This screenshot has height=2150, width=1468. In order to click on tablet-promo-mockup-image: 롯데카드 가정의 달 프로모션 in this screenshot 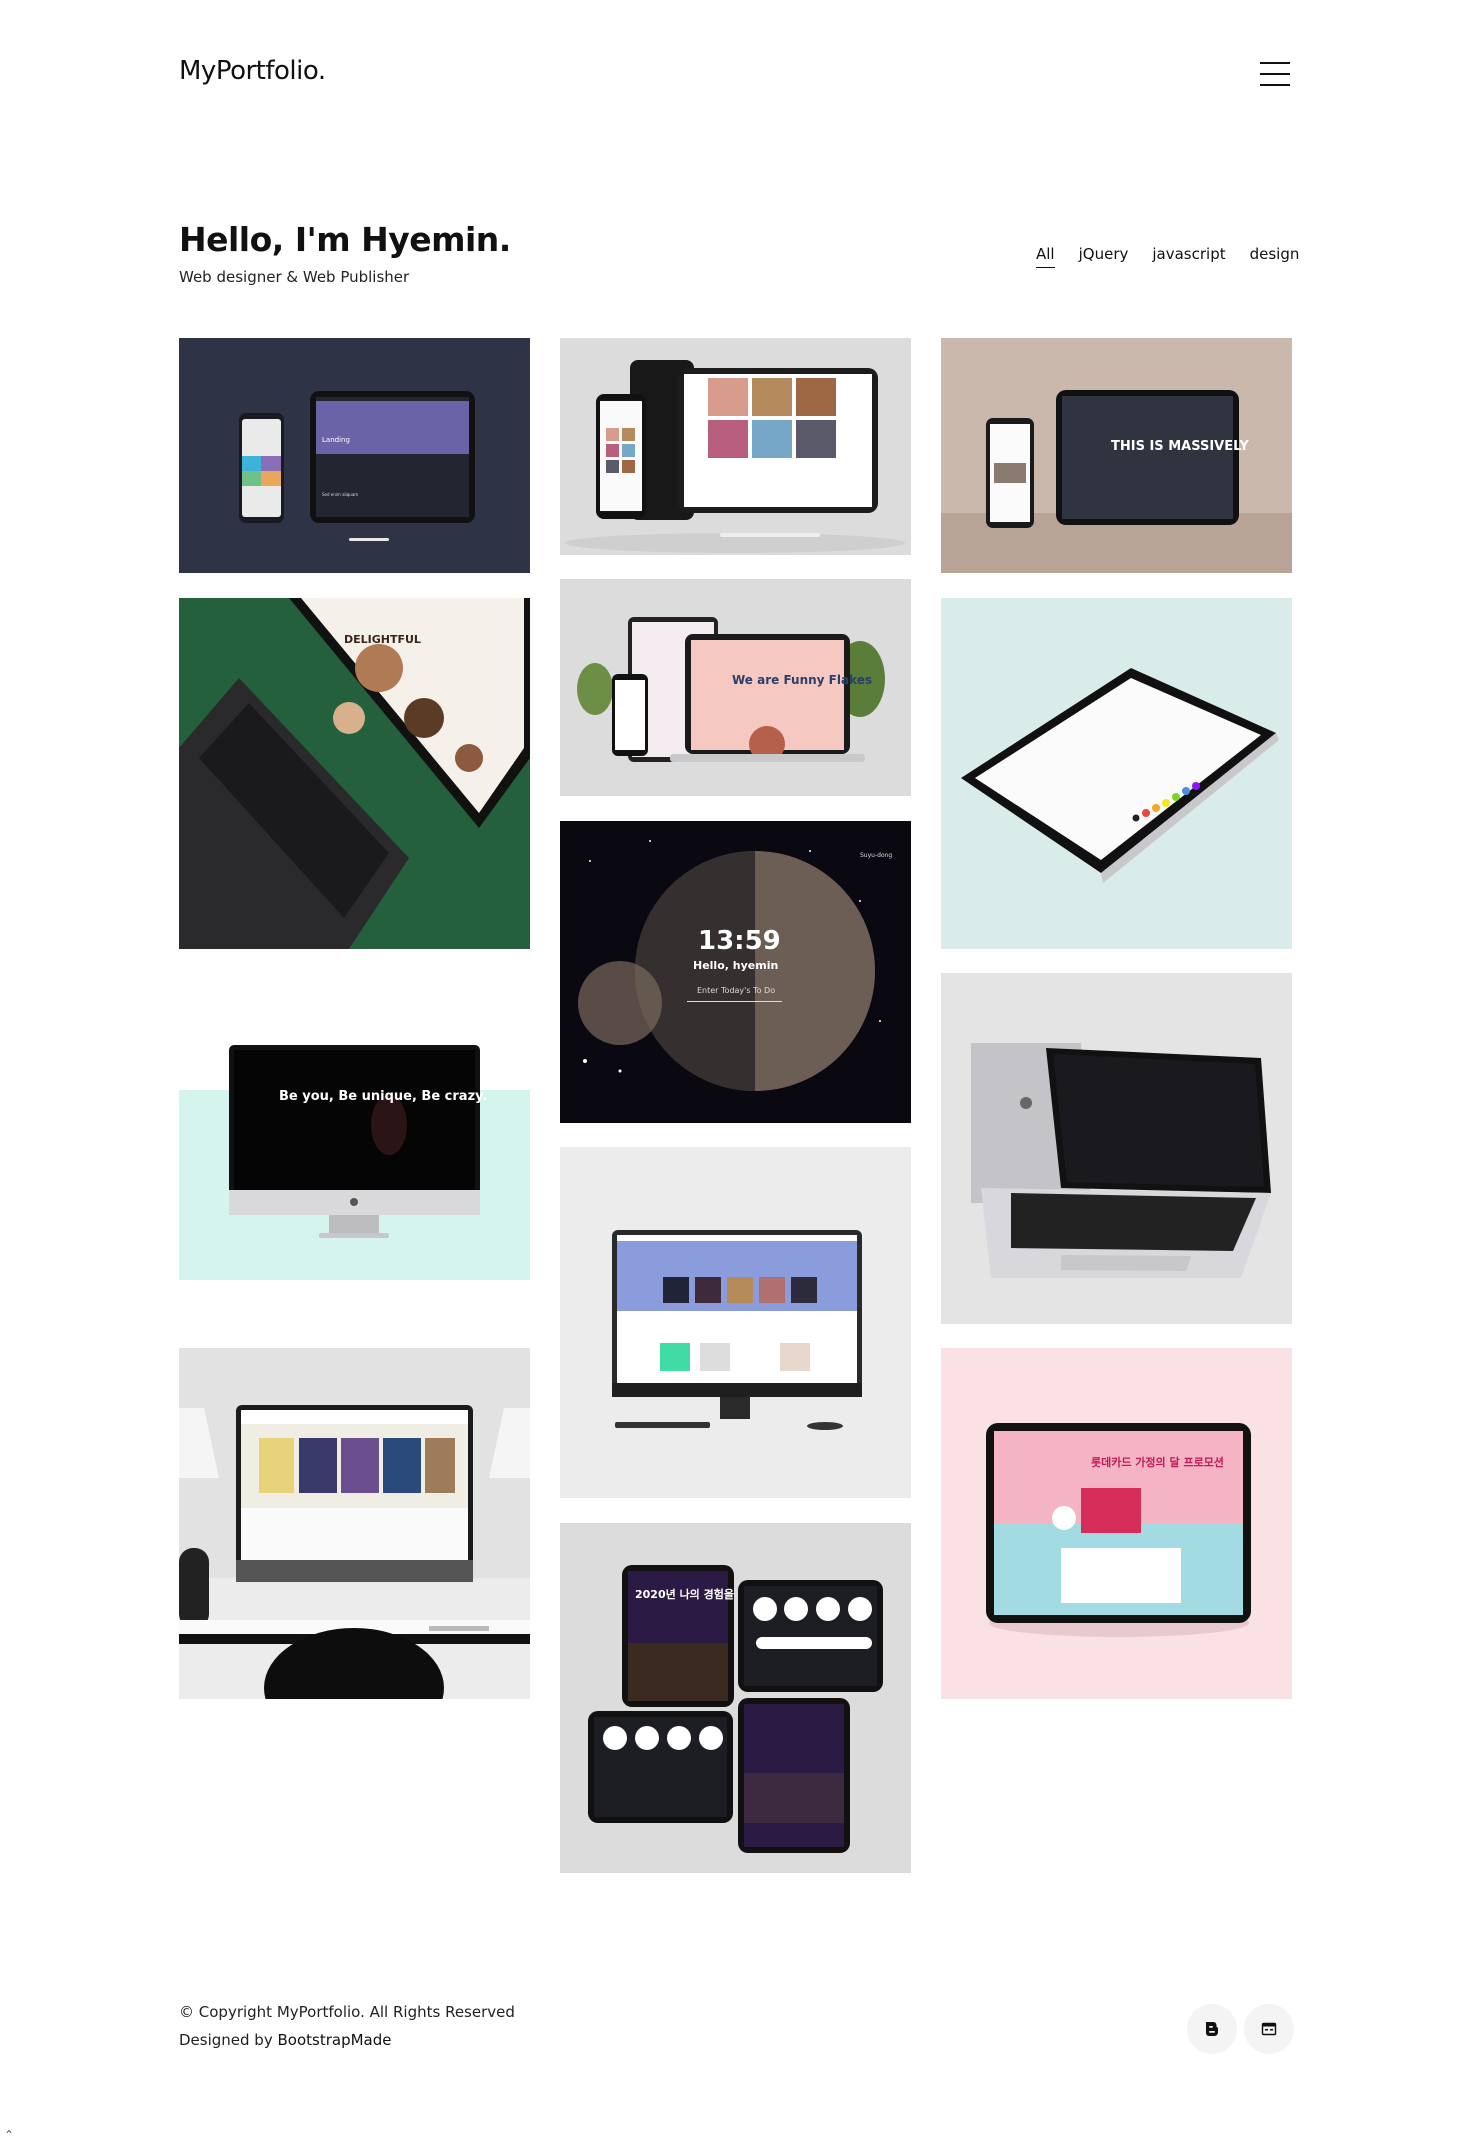, I will do `click(1116, 1523)`.